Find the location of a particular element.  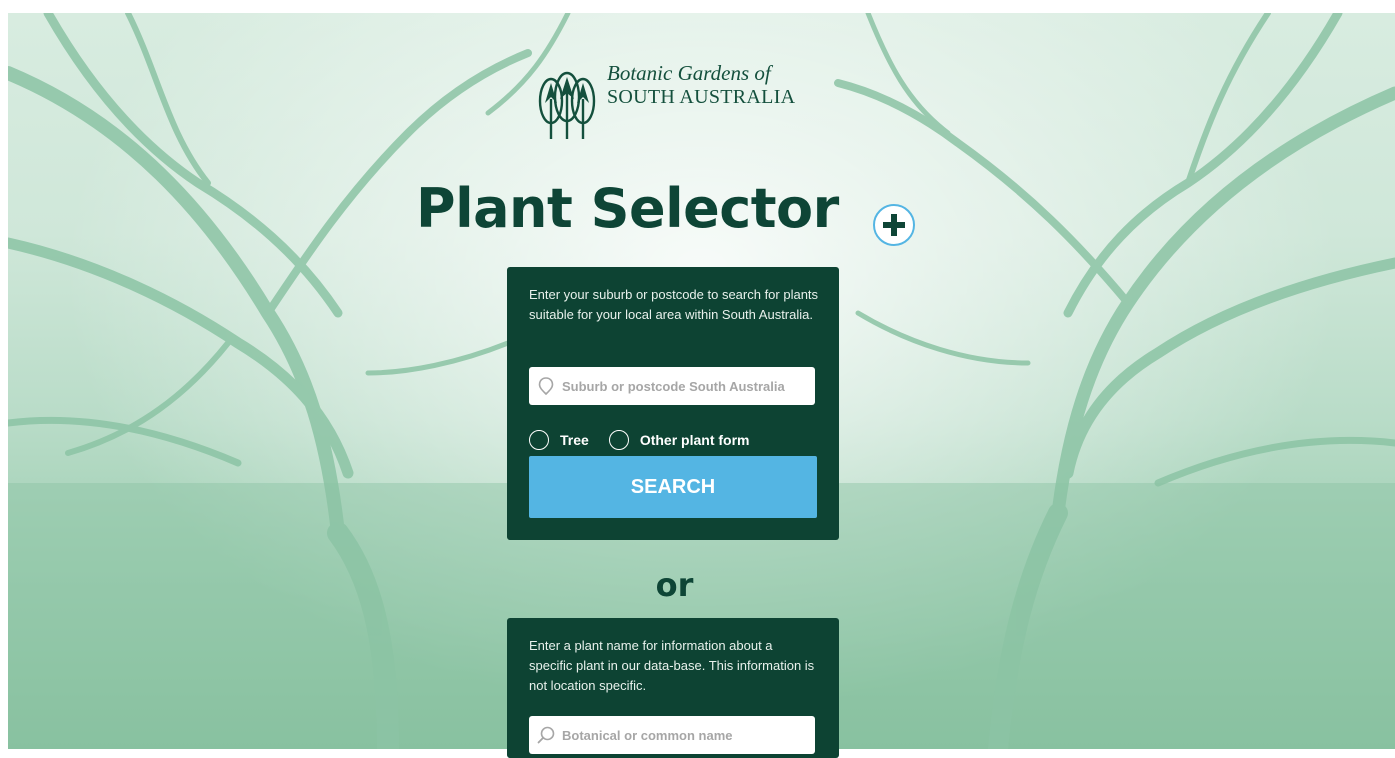

radio-tree-circle is located at coordinates (539, 440).